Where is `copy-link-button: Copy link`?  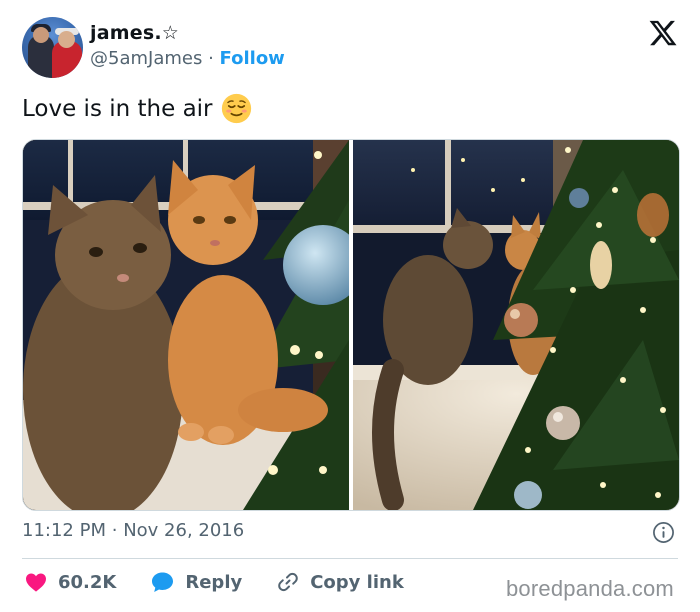 copy-link-button: Copy link is located at coordinates (340, 582).